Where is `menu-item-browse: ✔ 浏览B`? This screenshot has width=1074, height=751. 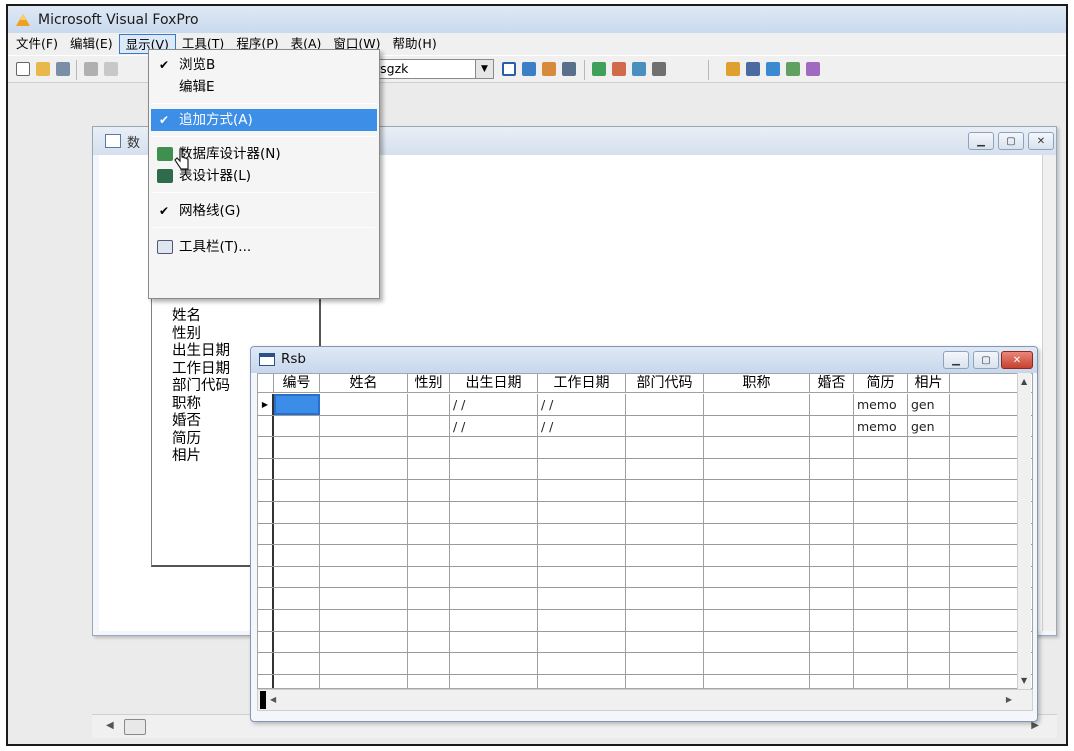
menu-item-browse: ✔ 浏览B is located at coordinates (264, 65).